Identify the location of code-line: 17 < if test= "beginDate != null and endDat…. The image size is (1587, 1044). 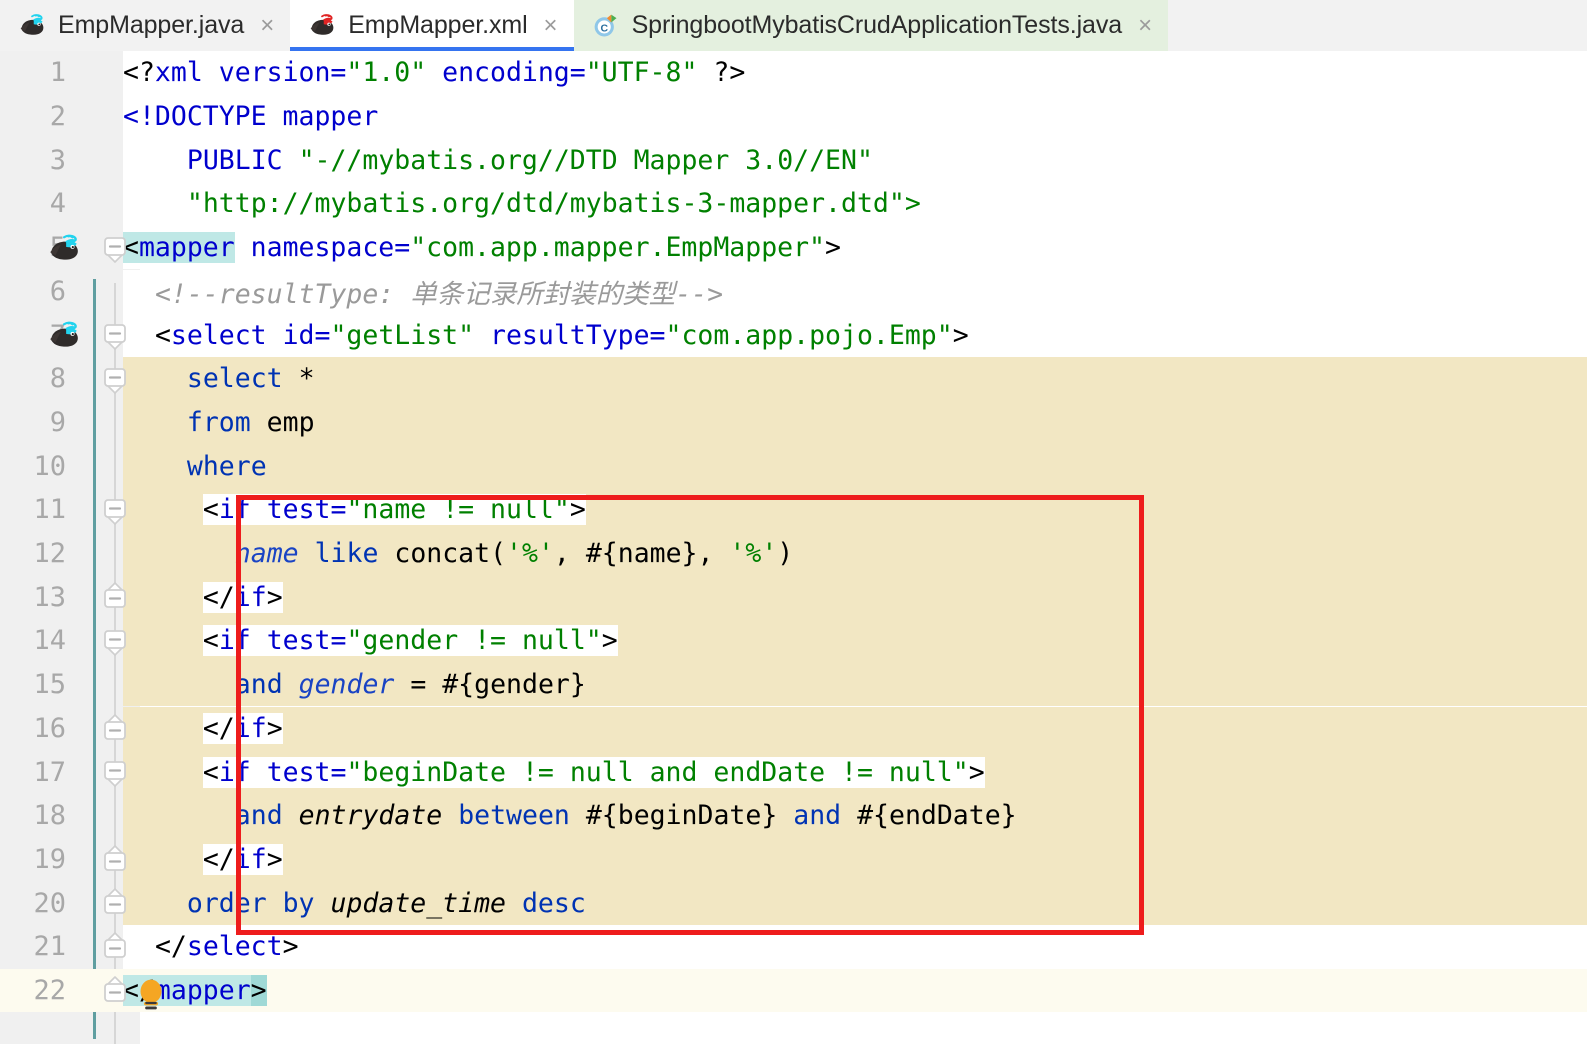
(793, 772).